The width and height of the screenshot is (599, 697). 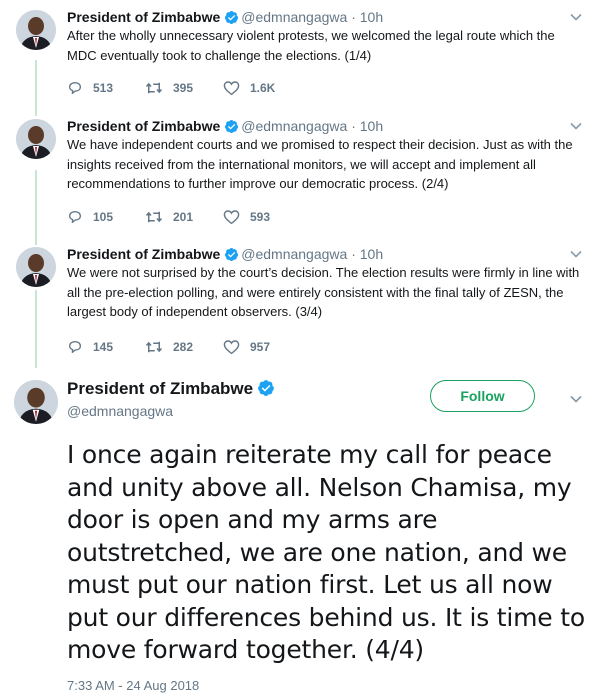 I want to click on retweet-count: 201, so click(x=183, y=217).